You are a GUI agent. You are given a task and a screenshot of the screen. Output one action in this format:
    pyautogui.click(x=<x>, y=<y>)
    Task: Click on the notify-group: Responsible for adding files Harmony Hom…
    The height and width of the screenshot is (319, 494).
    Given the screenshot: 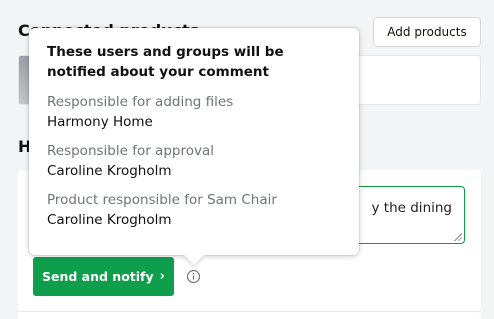 What is the action you would take?
    pyautogui.click(x=194, y=112)
    